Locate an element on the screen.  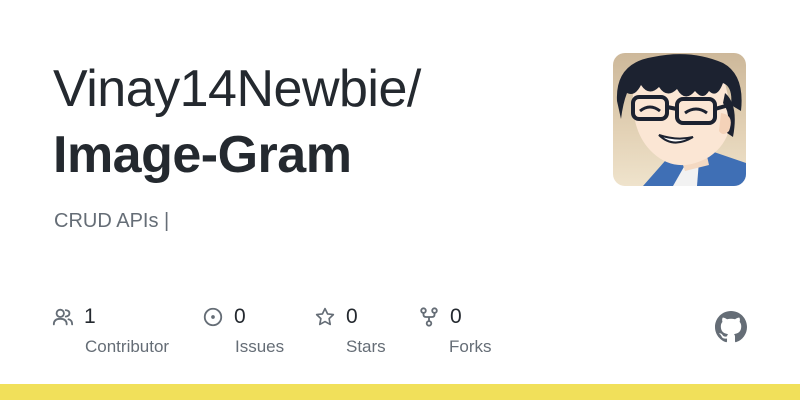
stars-label: Stars is located at coordinates (366, 346).